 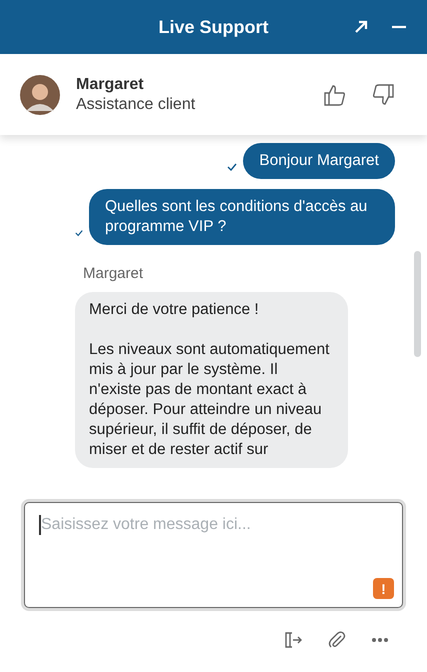 I want to click on agent-role: Assistance client, so click(x=136, y=105).